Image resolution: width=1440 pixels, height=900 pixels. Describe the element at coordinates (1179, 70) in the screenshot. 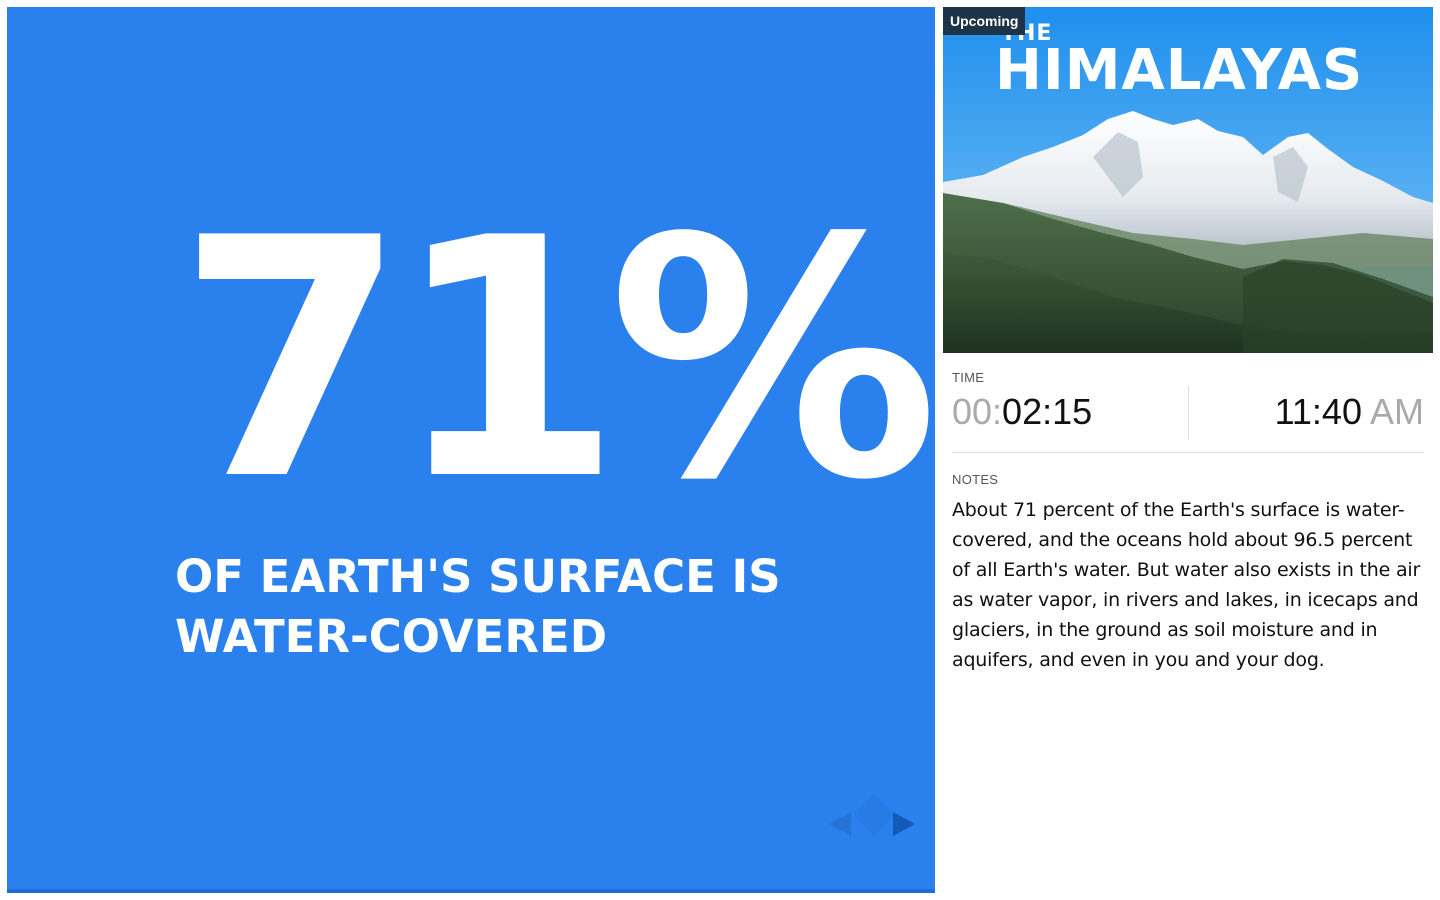

I see `upcoming-title: HIMALAYAS` at that location.